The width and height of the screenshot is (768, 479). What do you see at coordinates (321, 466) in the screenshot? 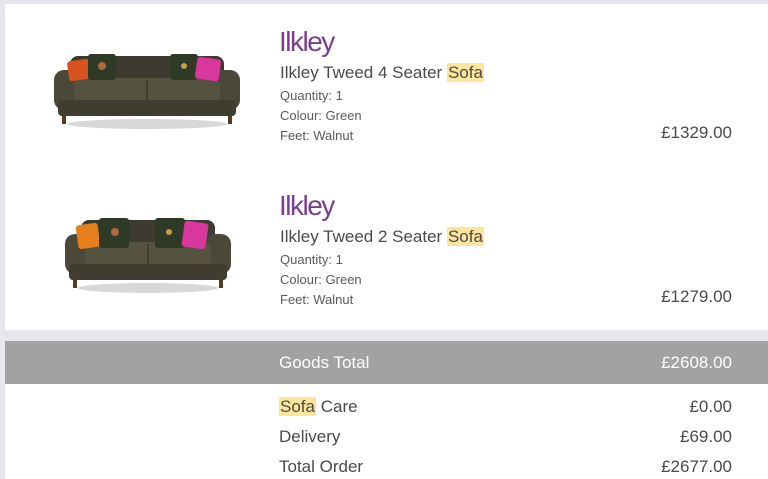
I see `total-order-label: Total Order` at bounding box center [321, 466].